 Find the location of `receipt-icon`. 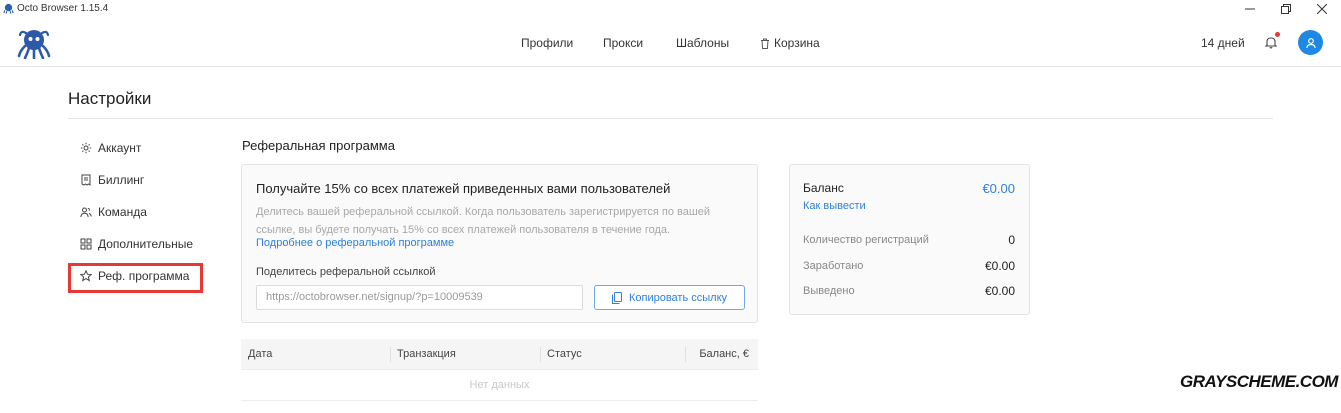

receipt-icon is located at coordinates (86, 180).